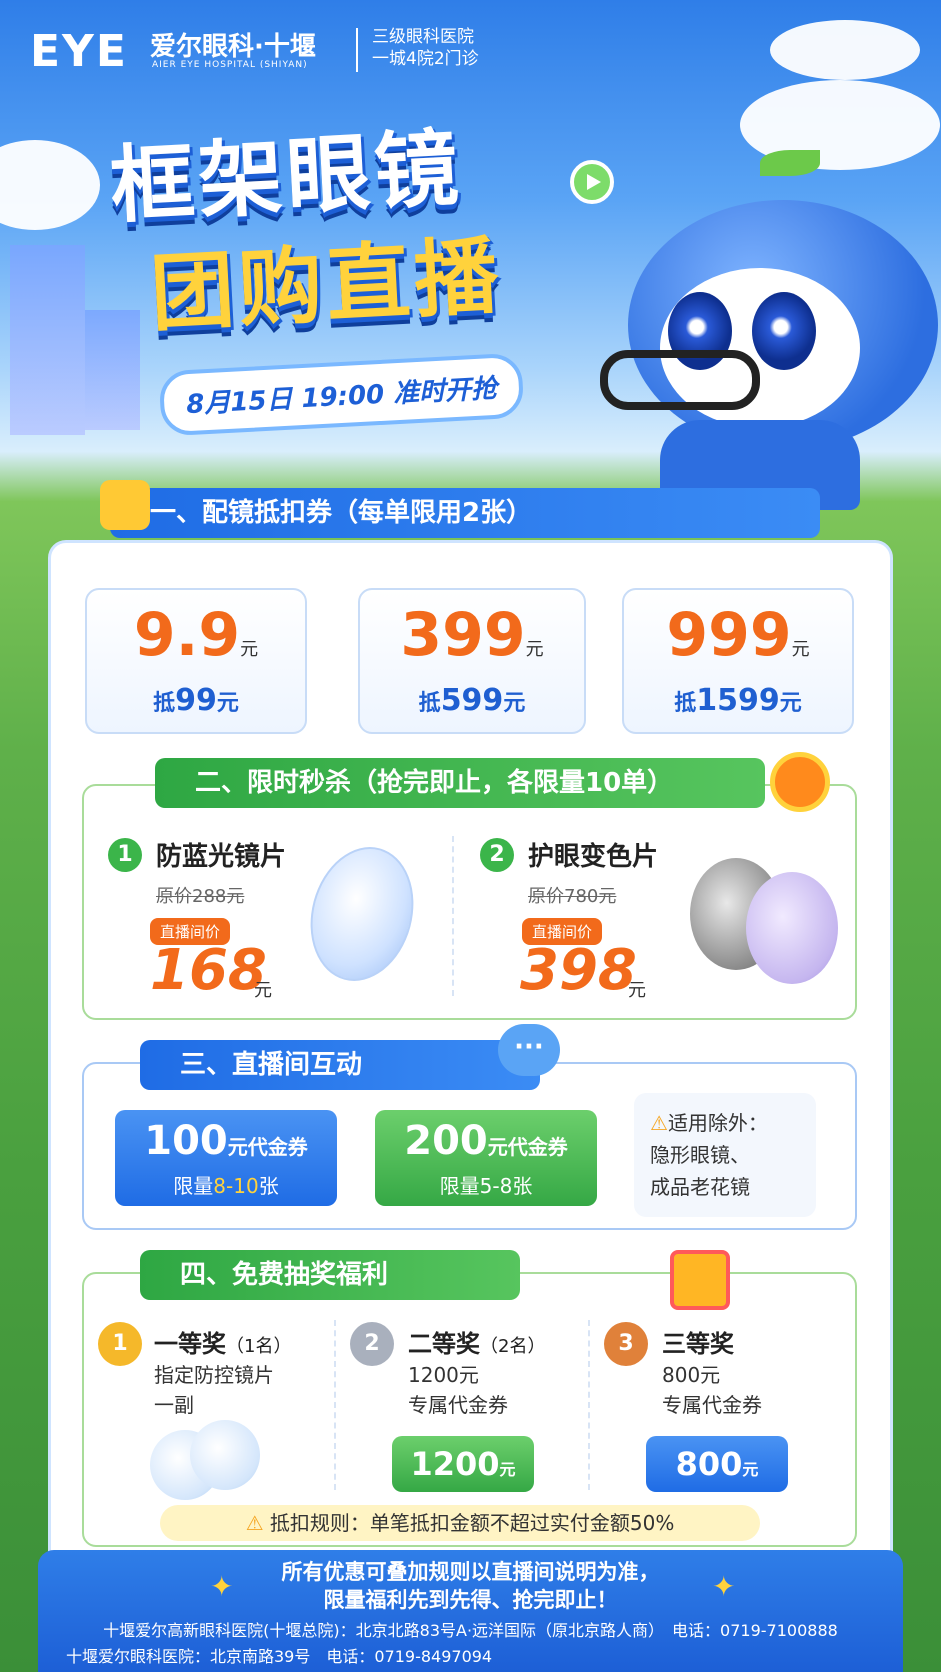  Describe the element at coordinates (698, 1344) in the screenshot. I see `prize-title: 三等奖` at that location.